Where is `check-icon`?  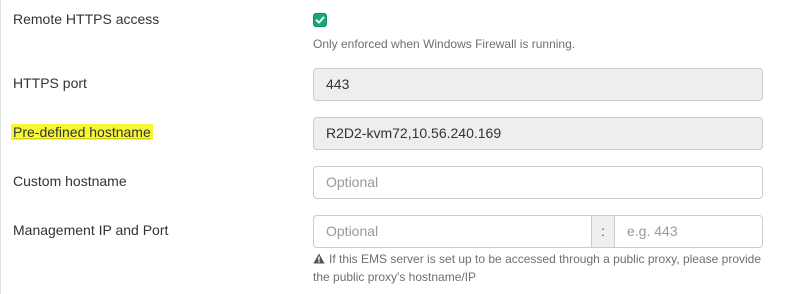 check-icon is located at coordinates (320, 20).